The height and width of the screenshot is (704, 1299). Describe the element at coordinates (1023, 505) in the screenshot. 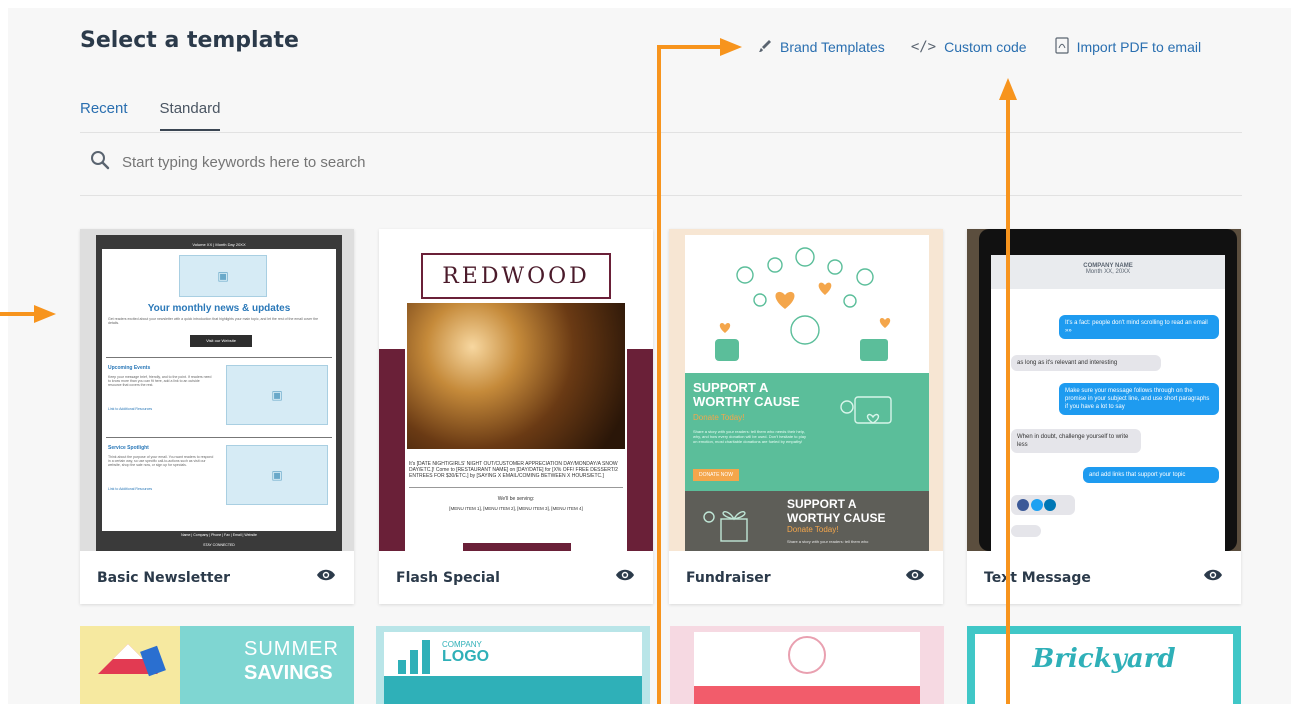

I see `facebook-icon` at that location.